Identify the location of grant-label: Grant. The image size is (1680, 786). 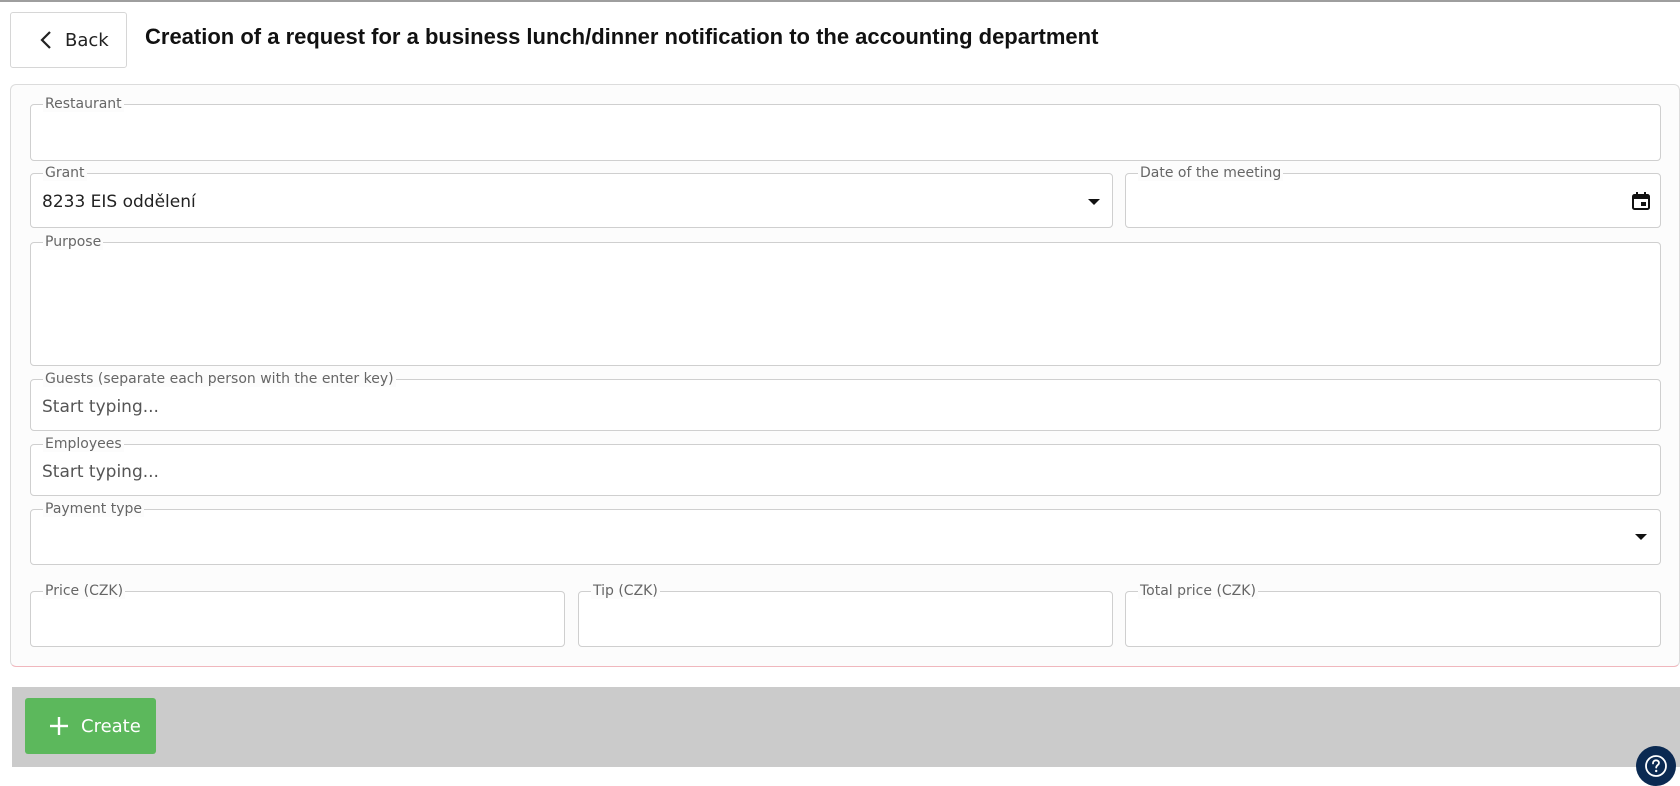
(65, 173).